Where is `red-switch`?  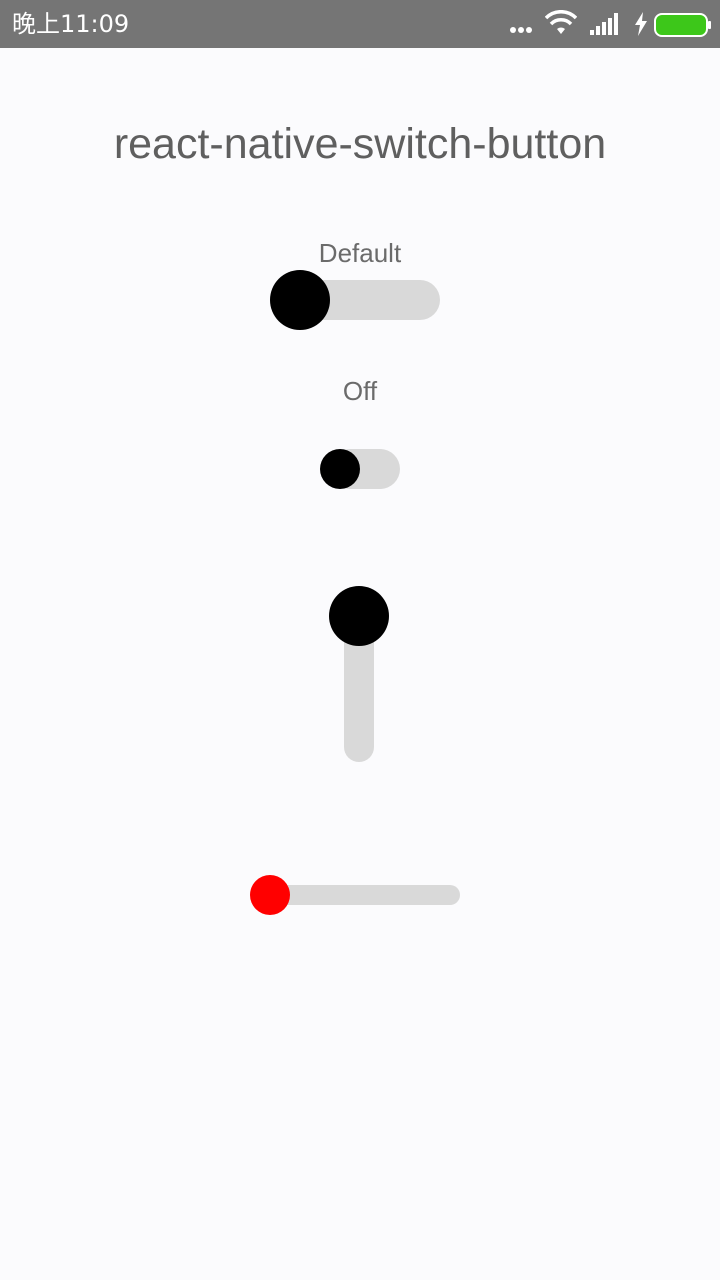 red-switch is located at coordinates (355, 895).